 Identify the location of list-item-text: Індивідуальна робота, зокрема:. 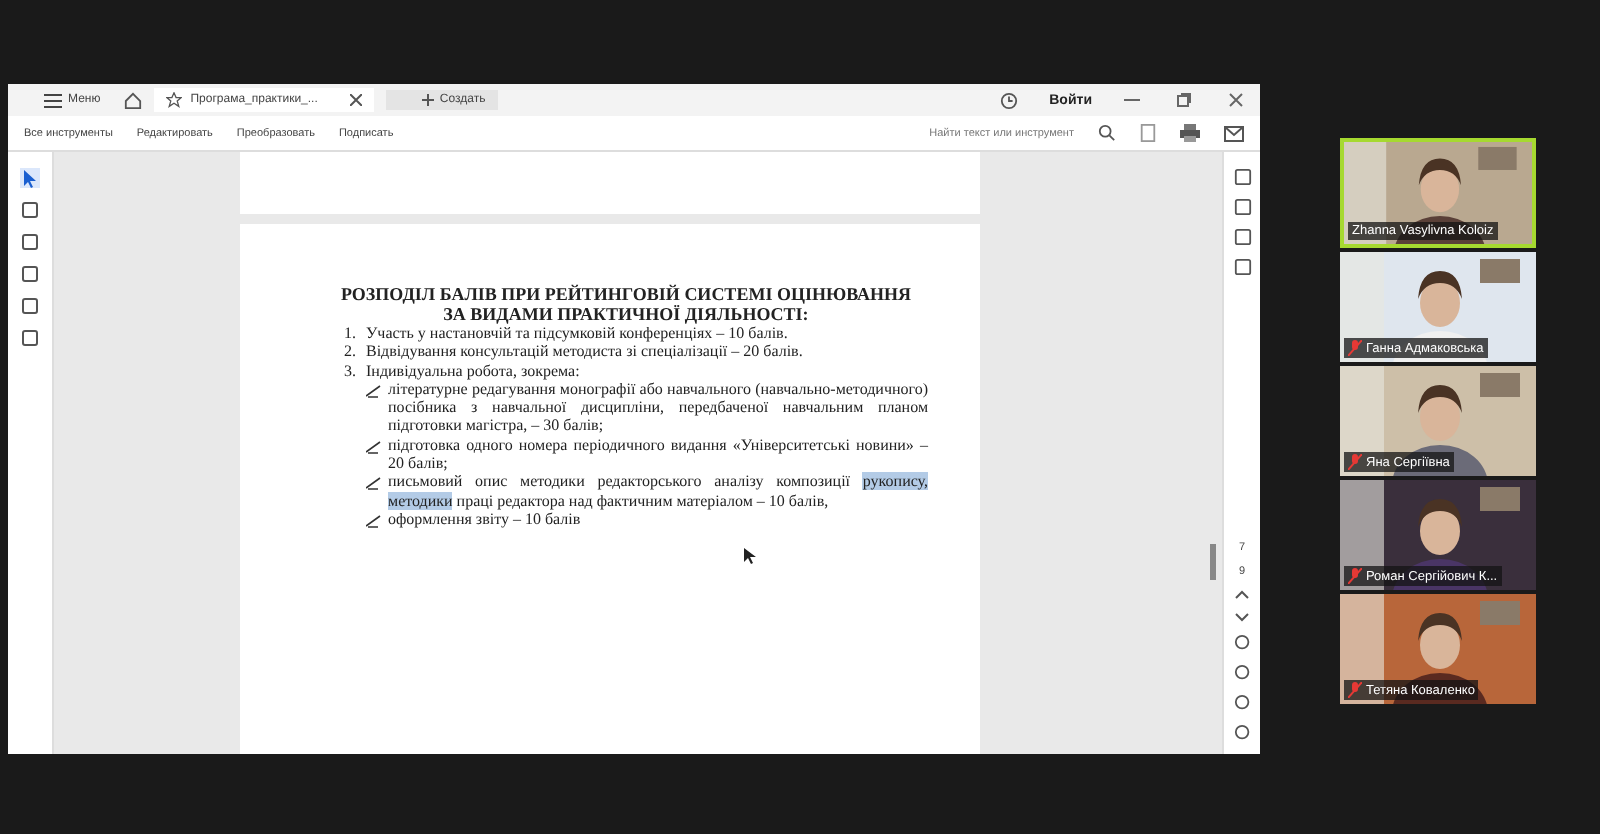
(473, 370).